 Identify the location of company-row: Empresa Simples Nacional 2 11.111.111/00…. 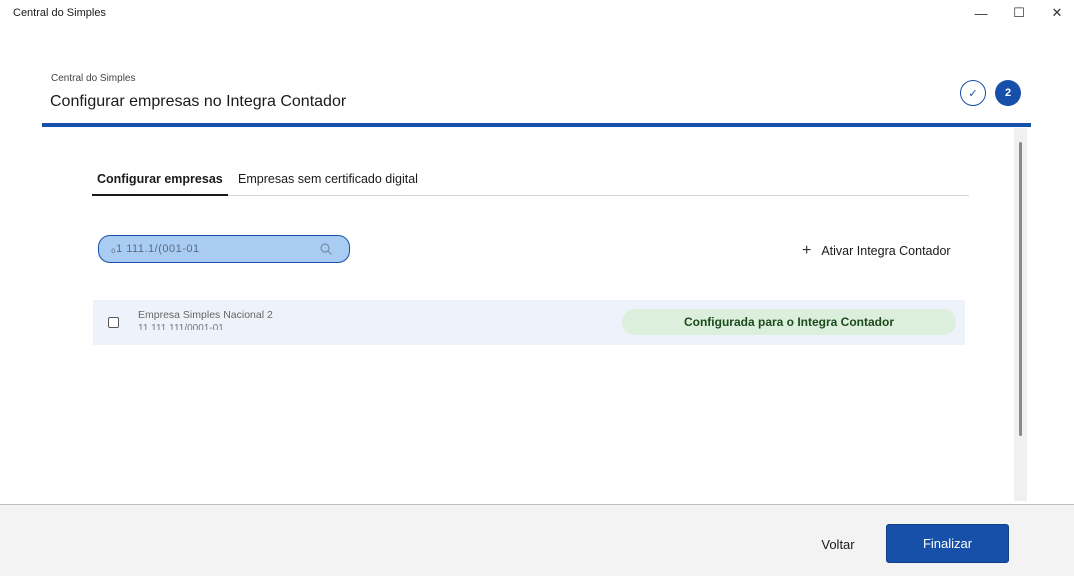
(529, 322).